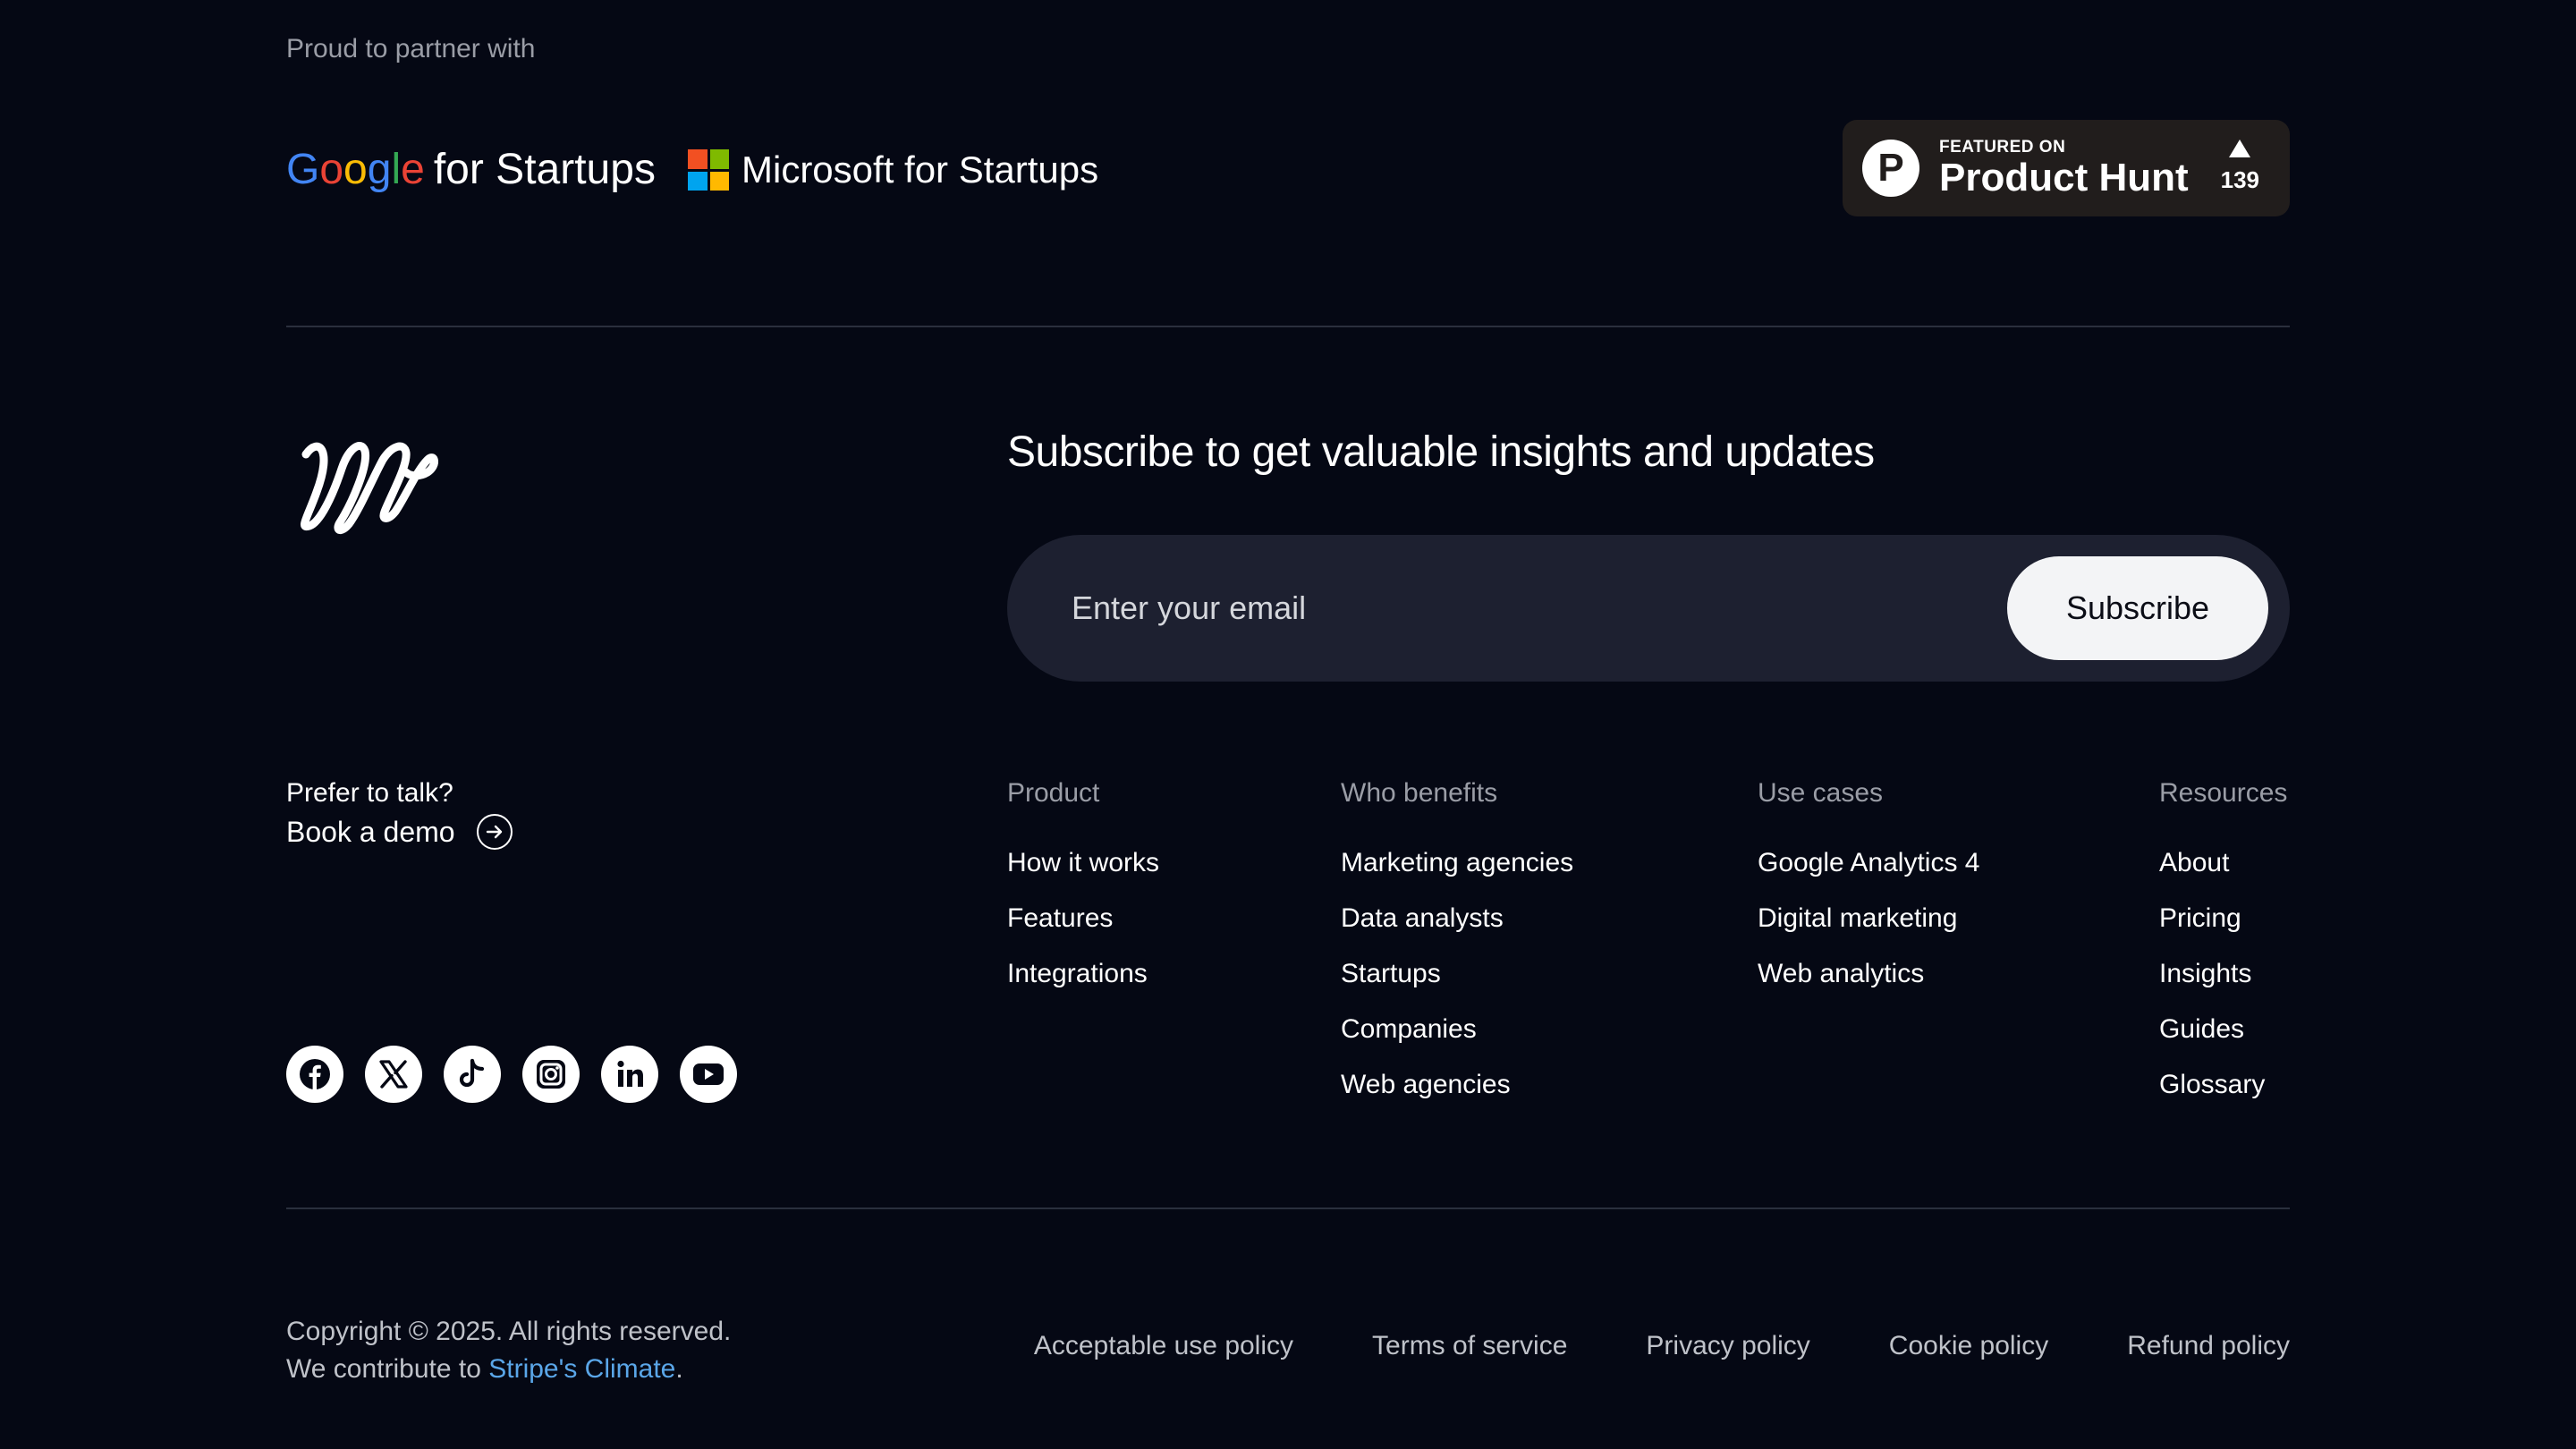 Image resolution: width=2576 pixels, height=1449 pixels. I want to click on footer-link: Features, so click(1083, 918).